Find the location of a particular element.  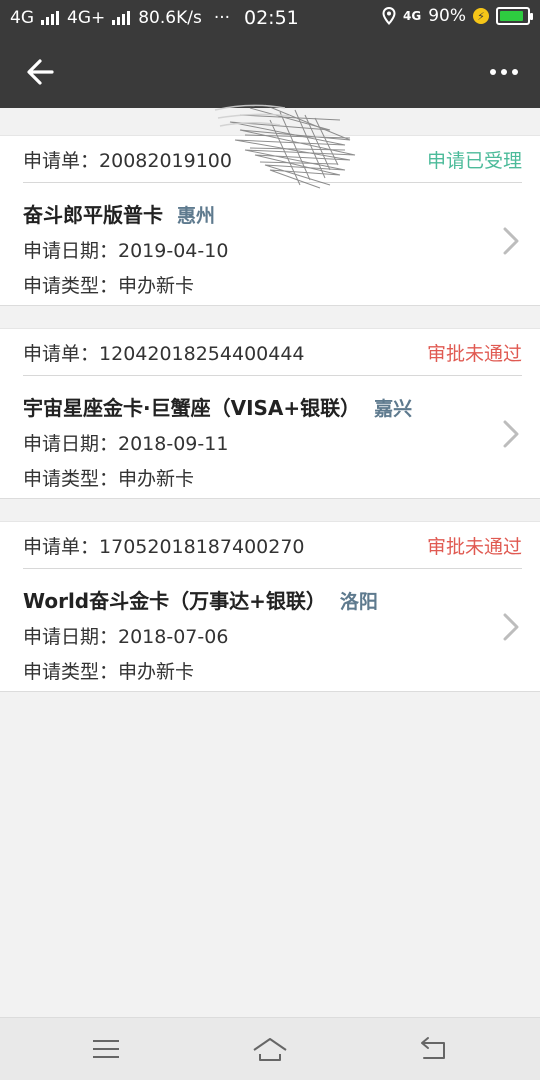

menu-icon is located at coordinates (106, 1049).